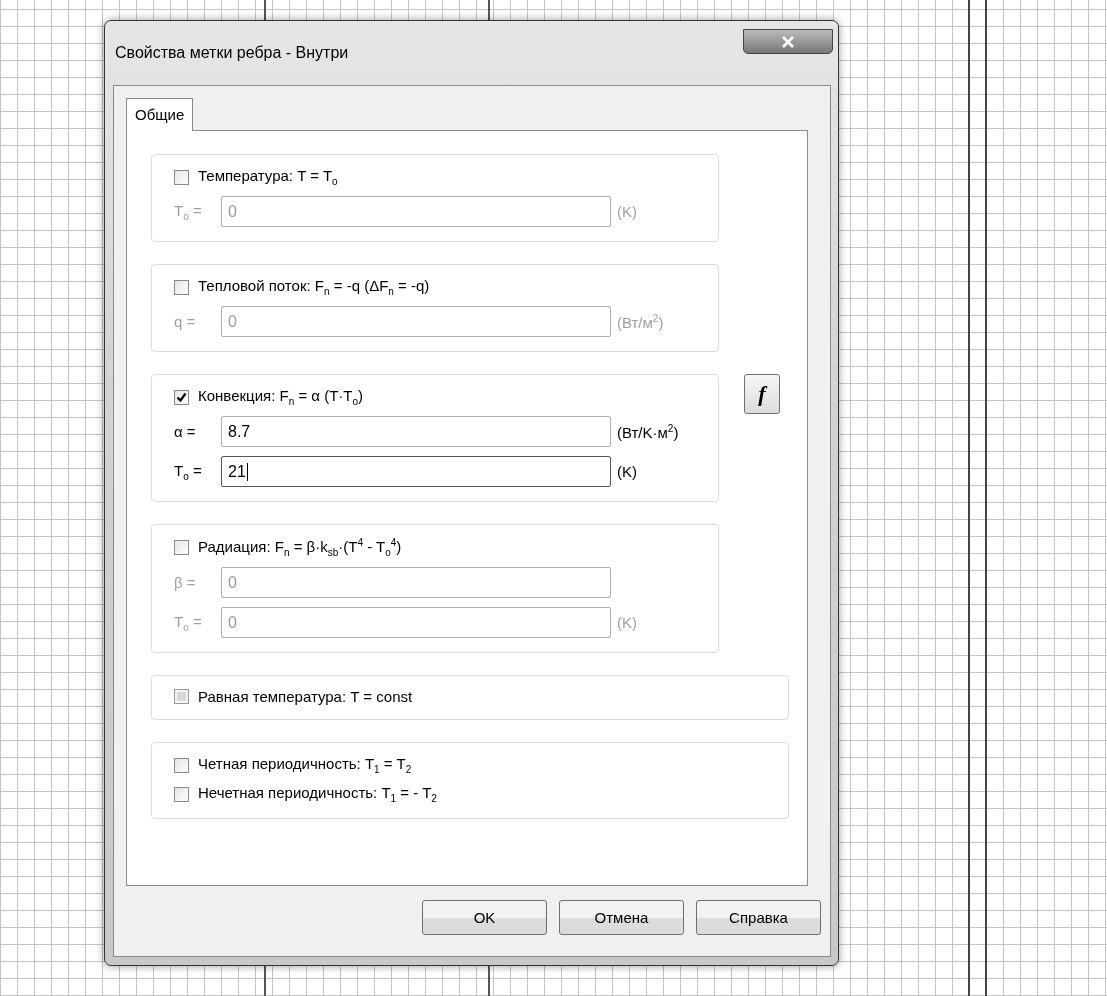 The image size is (1107, 996). I want to click on input-field: 21, so click(416, 471).